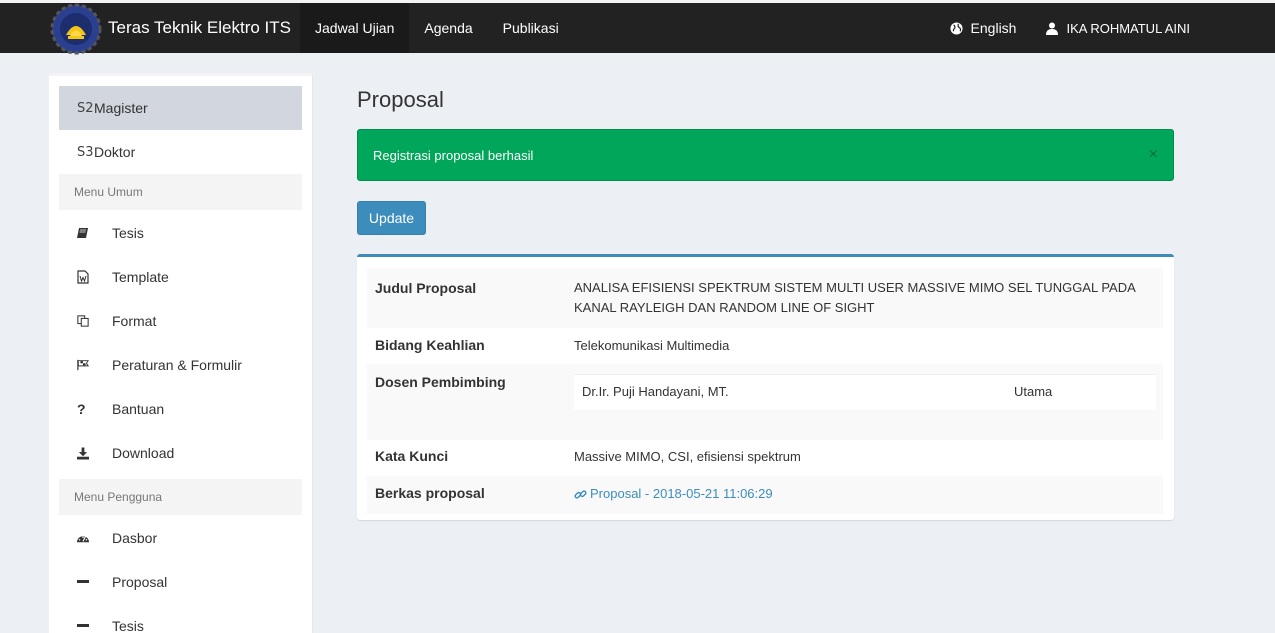  I want to click on detail-label: Judul Proposal, so click(426, 288).